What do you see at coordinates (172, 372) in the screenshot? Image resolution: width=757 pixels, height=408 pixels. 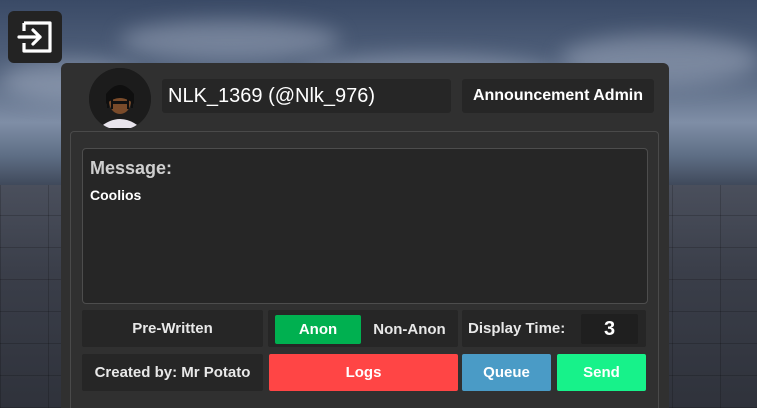 I see `created-by-label: Created by: Mr Potato` at bounding box center [172, 372].